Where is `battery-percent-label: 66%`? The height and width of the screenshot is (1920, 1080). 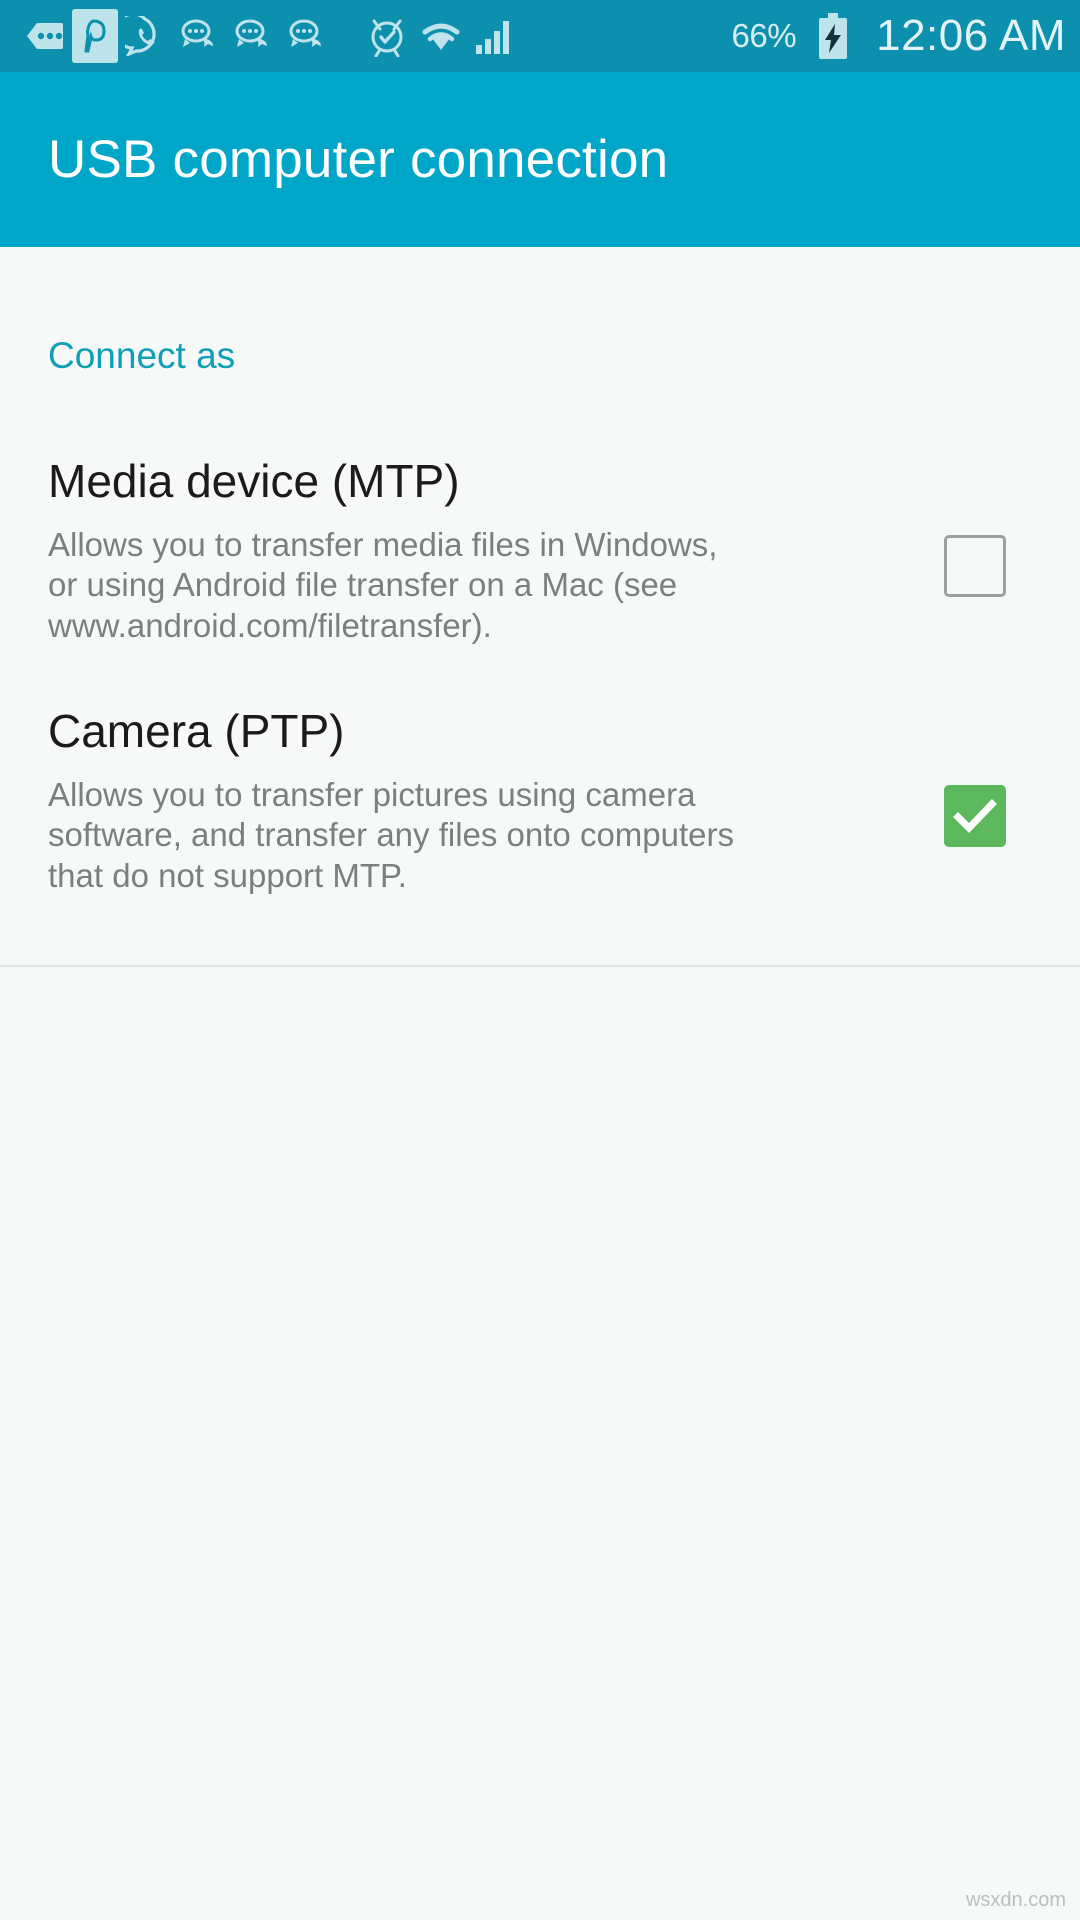 battery-percent-label: 66% is located at coordinates (764, 35).